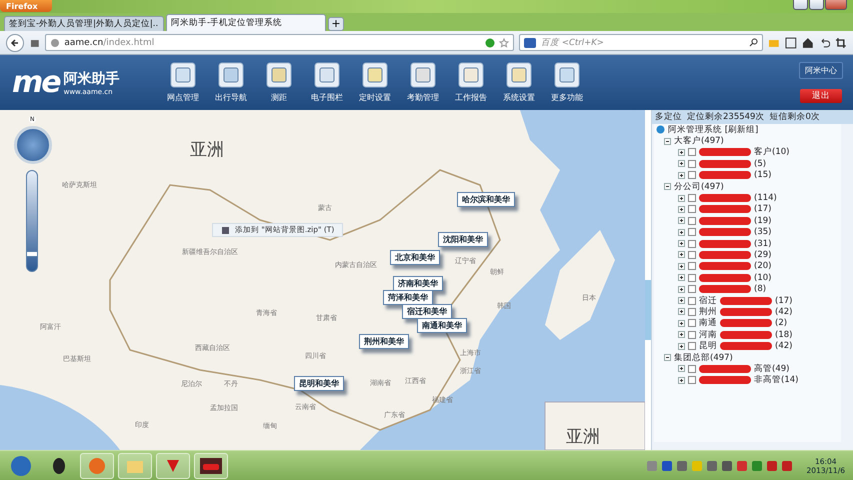 Image resolution: width=853 pixels, height=480 pixels. What do you see at coordinates (375, 82) in the screenshot?
I see `nav-item: 定时设置` at bounding box center [375, 82].